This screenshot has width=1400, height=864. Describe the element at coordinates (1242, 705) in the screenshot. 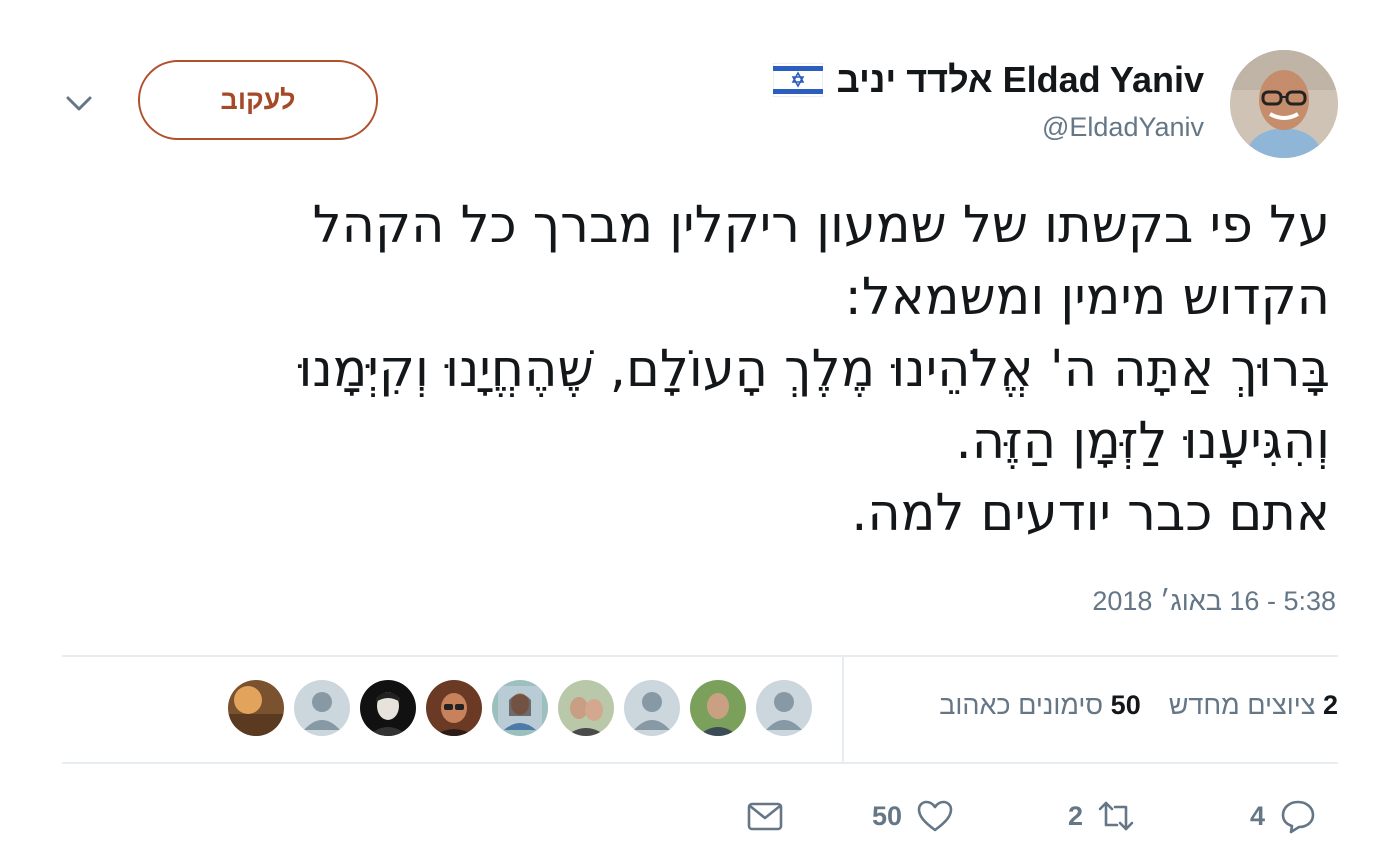

I see `retweets-stat-label: ציוצים מחדש` at that location.